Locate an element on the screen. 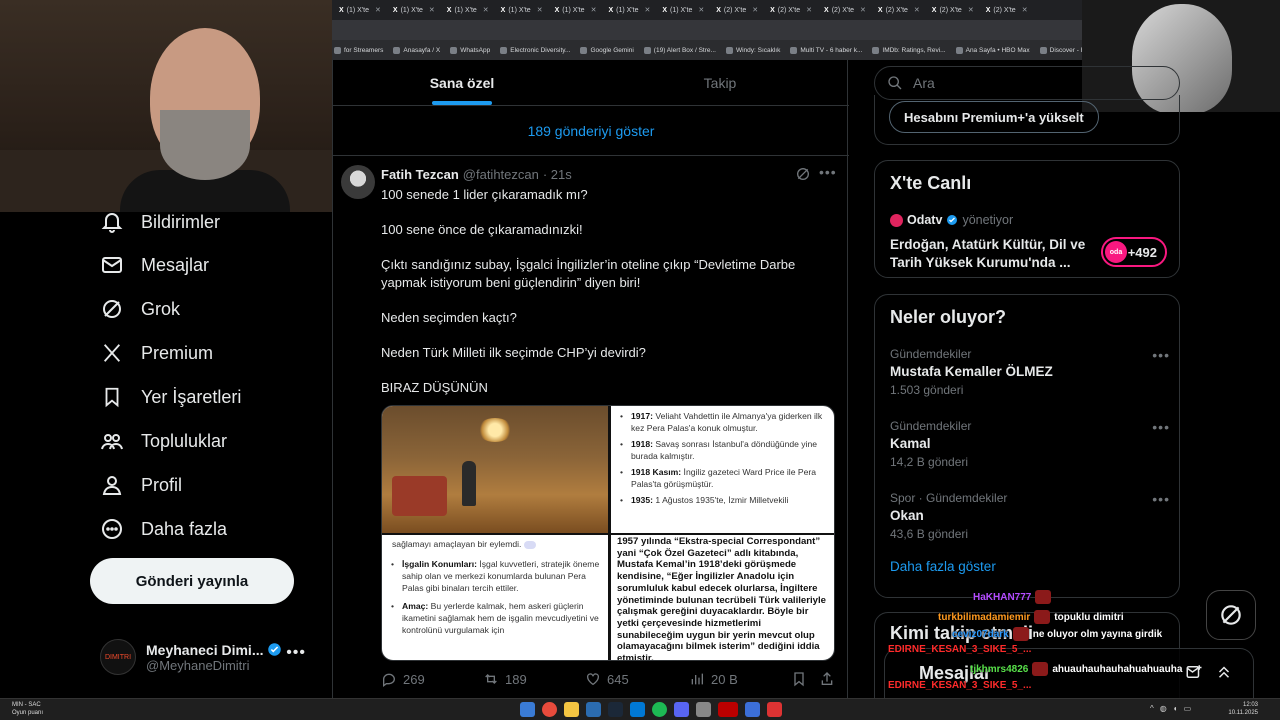  chevron-up-icon: ^ is located at coordinates (1152, 708).